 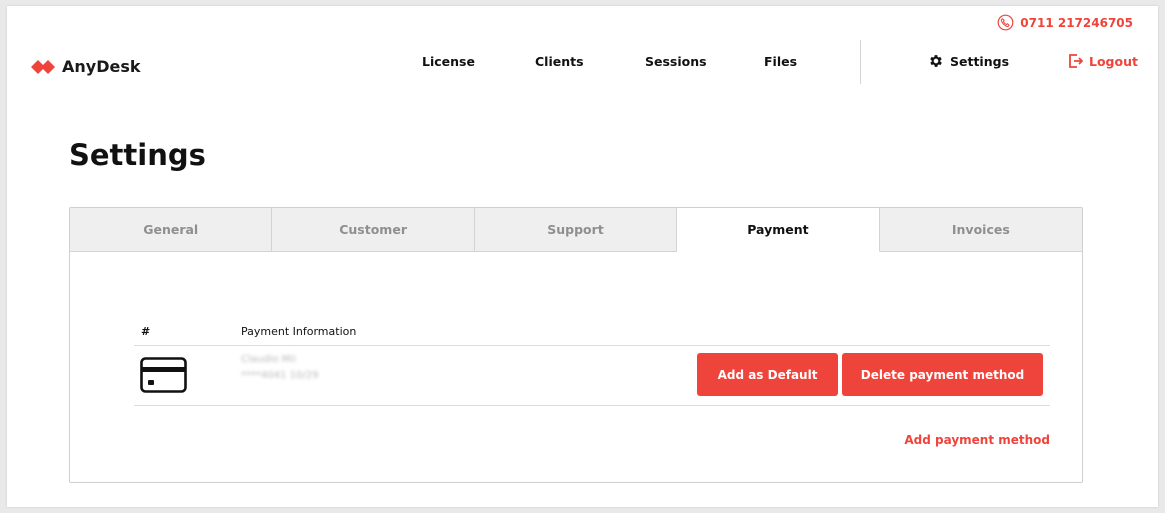 I want to click on phone-number: 0711 217246705, so click(x=1076, y=22).